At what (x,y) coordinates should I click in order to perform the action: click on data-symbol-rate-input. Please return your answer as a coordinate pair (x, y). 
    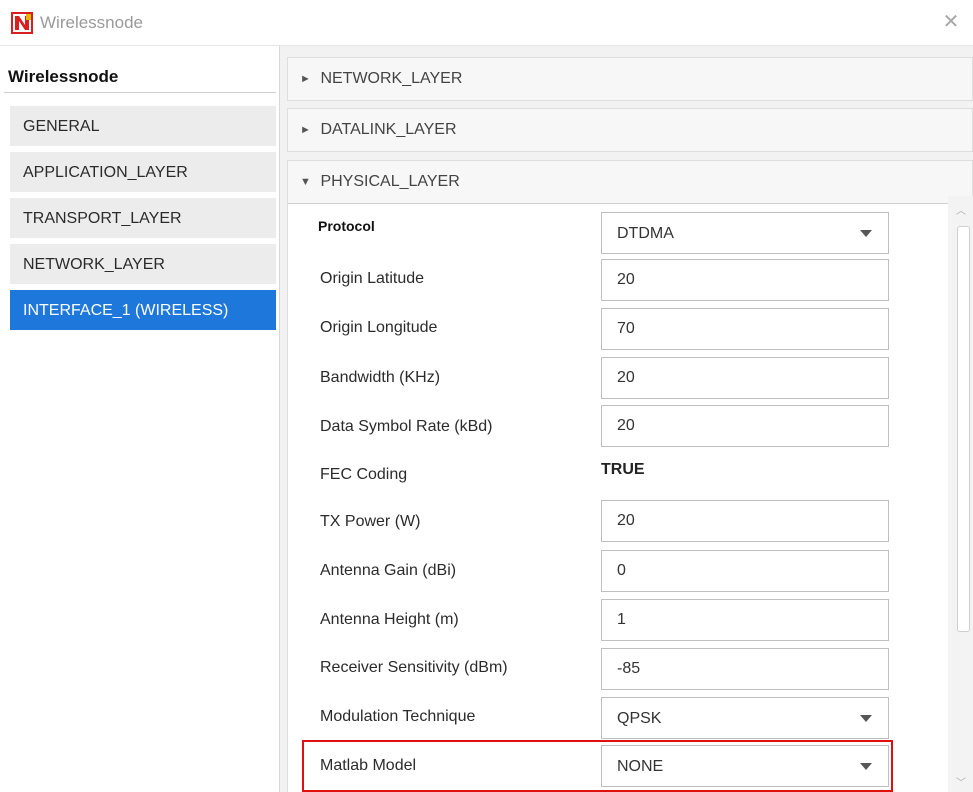
    Looking at the image, I should click on (745, 426).